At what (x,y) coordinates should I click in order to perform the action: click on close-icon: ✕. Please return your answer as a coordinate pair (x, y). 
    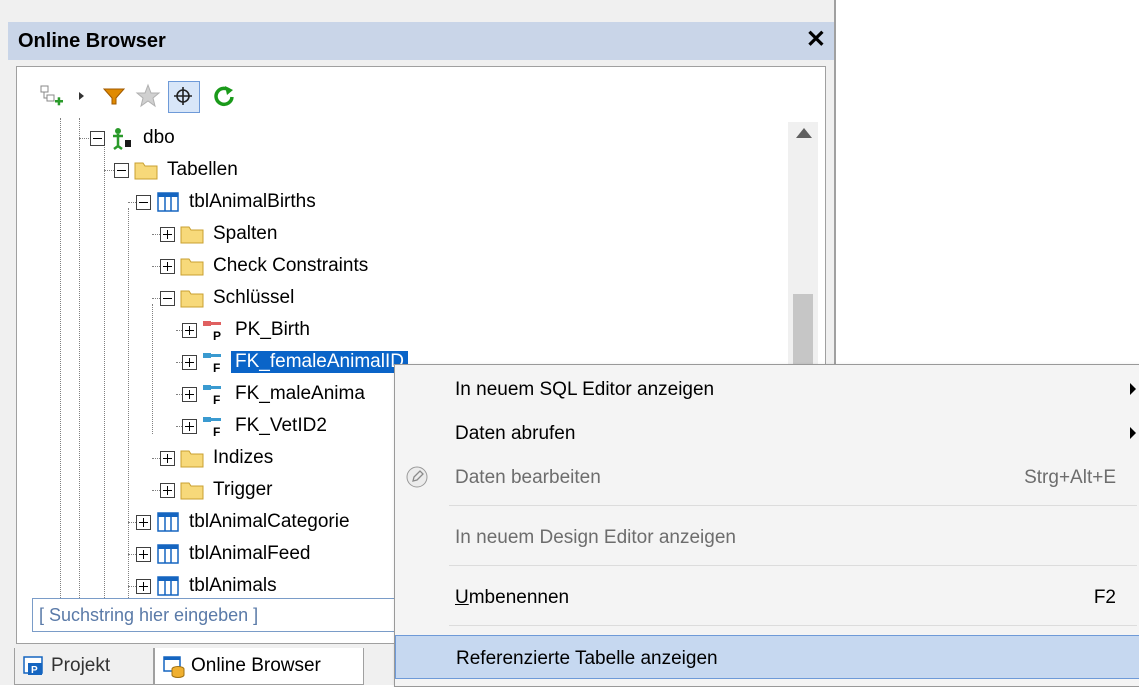
    Looking at the image, I should click on (816, 40).